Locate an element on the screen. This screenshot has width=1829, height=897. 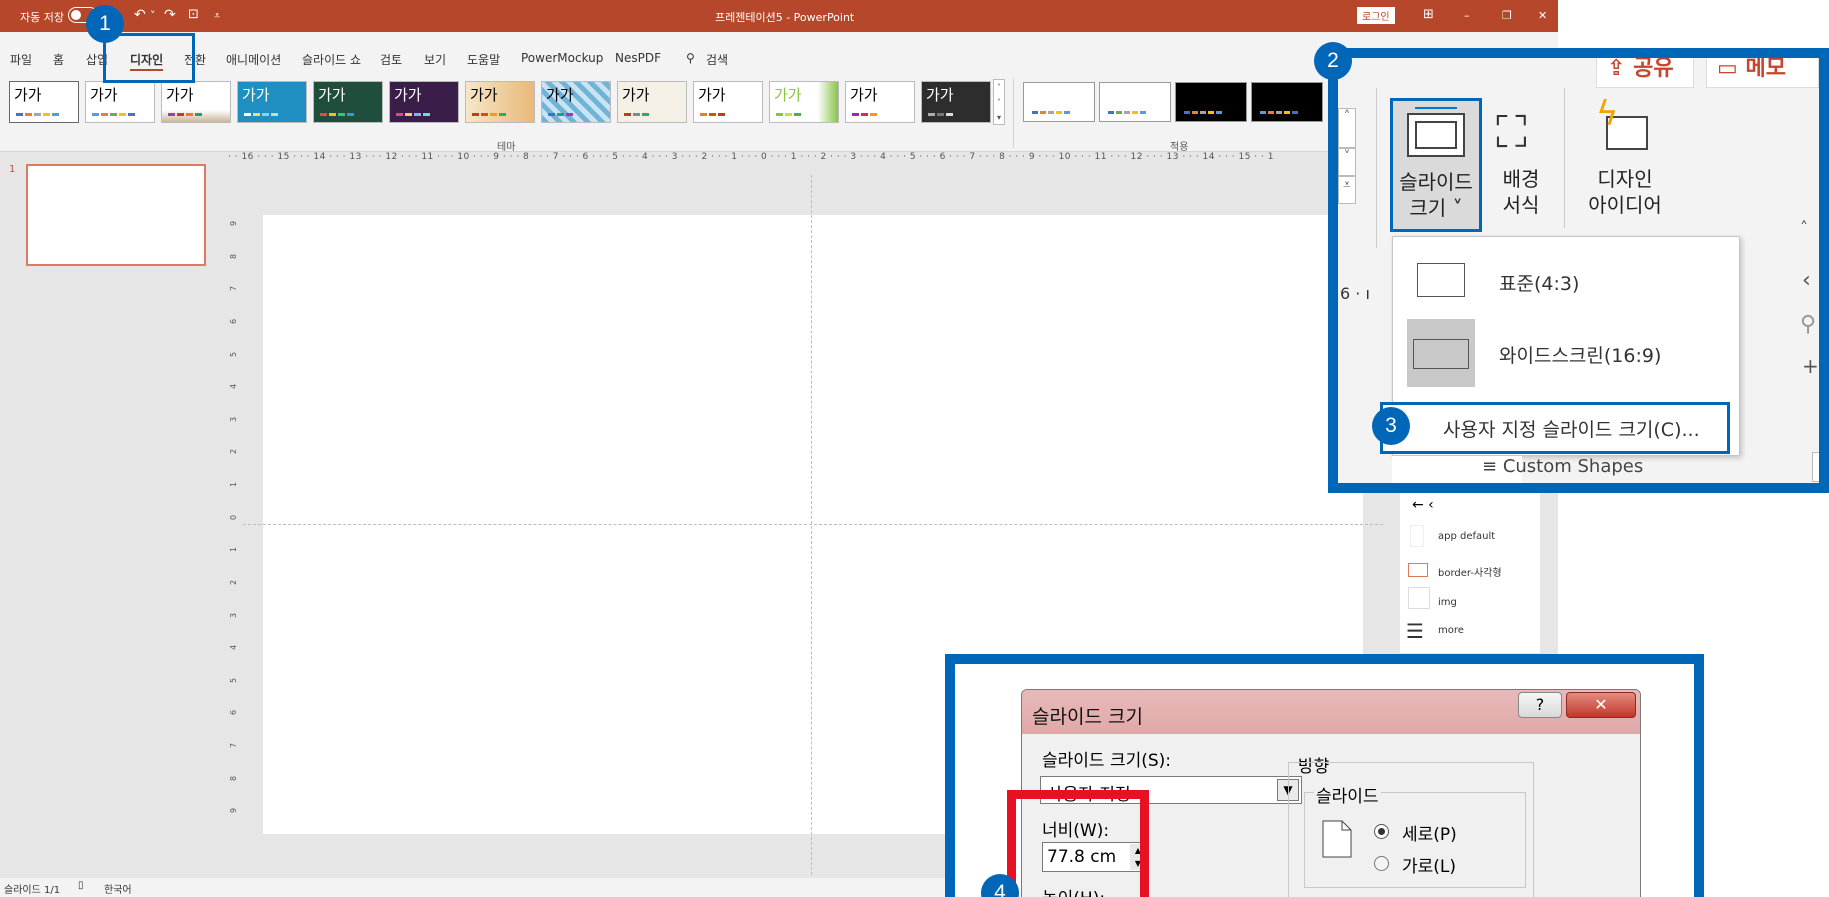
customize-toolbar-icon: ⩡ is located at coordinates (217, 16).